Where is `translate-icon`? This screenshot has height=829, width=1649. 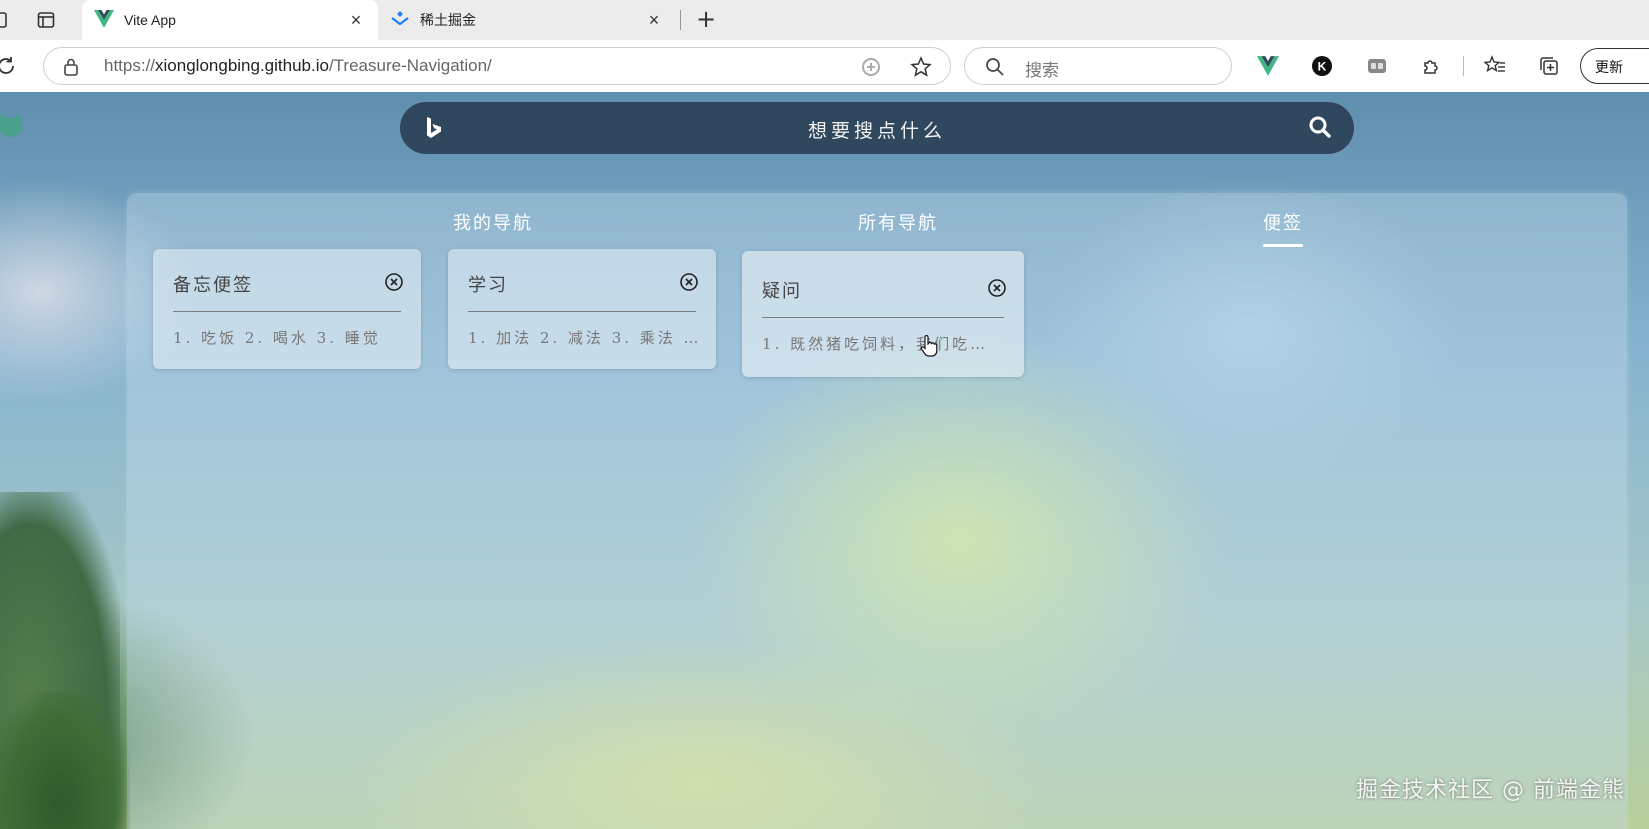
translate-icon is located at coordinates (871, 67).